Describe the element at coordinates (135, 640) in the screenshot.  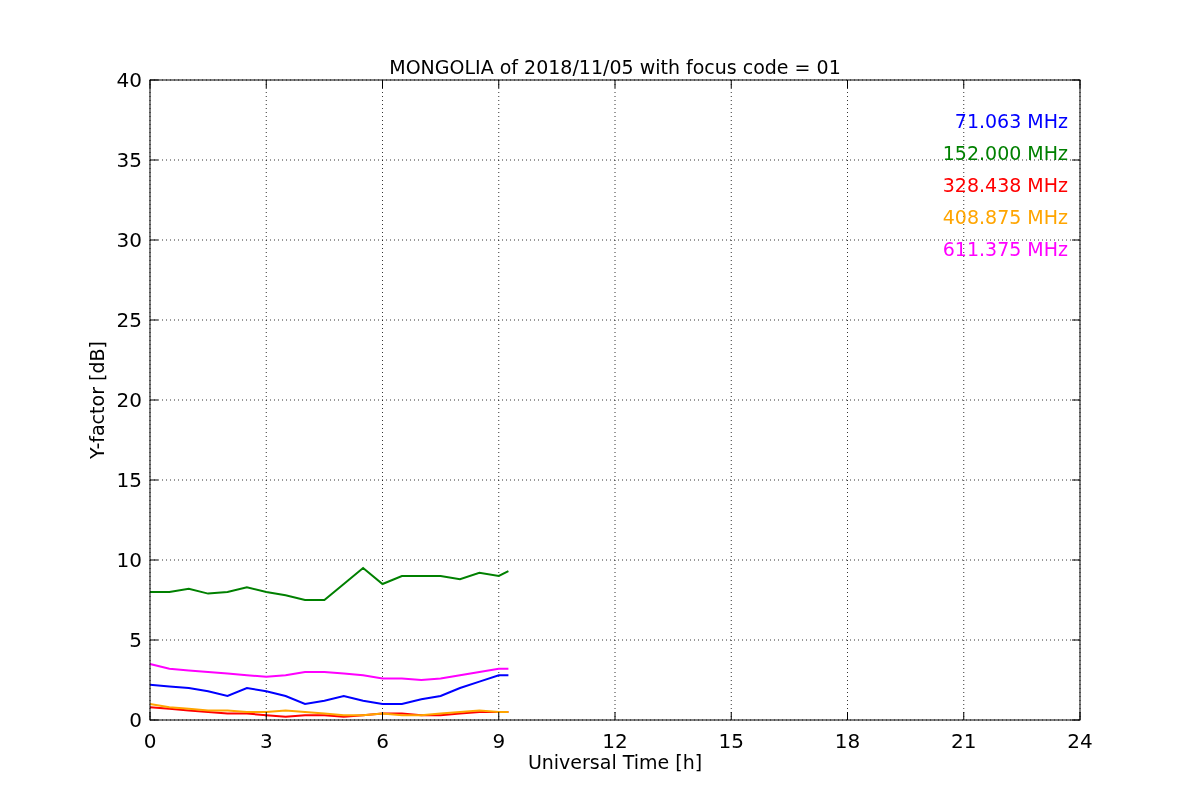
I see `y-tick-label: 5` at that location.